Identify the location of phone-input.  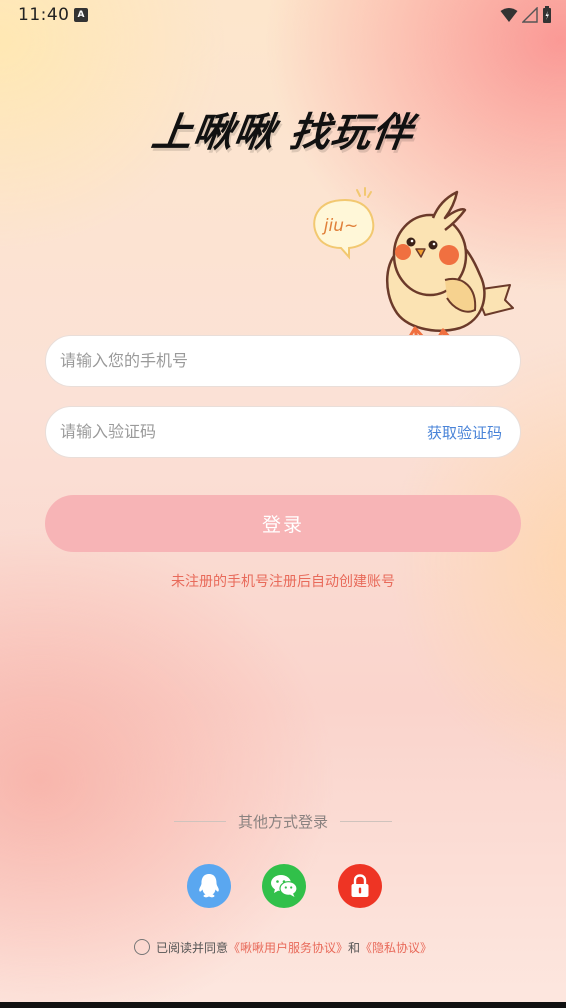
(240, 360).